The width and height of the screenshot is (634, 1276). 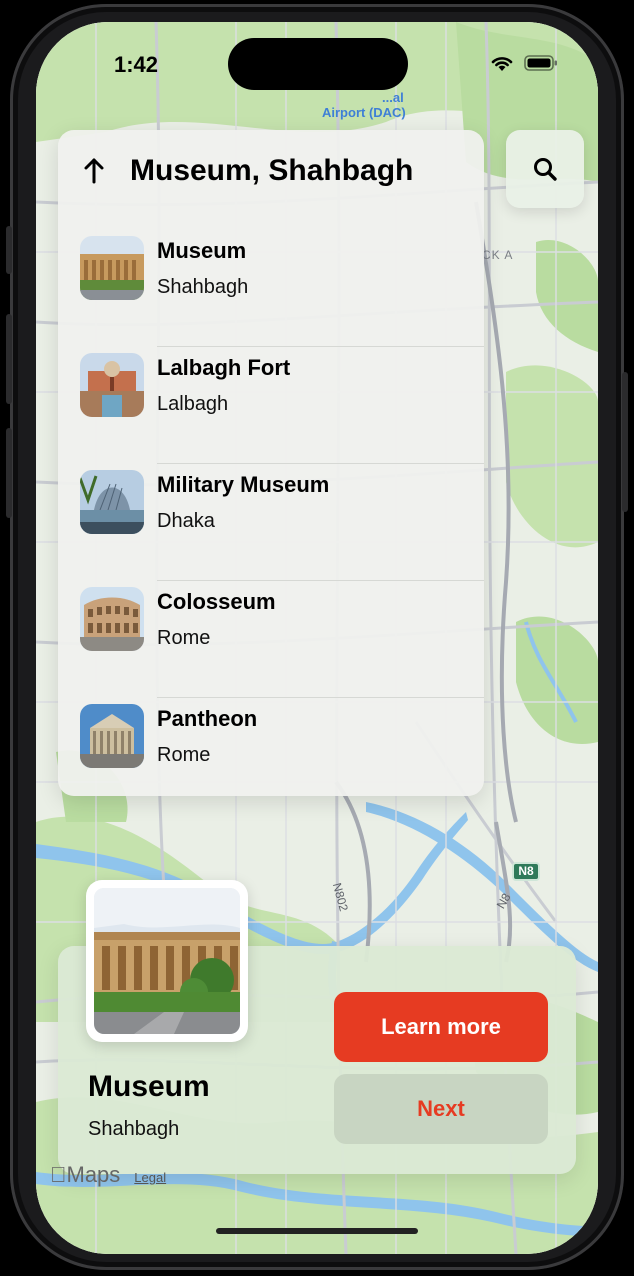 I want to click on volume-up-button, so click(x=9, y=359).